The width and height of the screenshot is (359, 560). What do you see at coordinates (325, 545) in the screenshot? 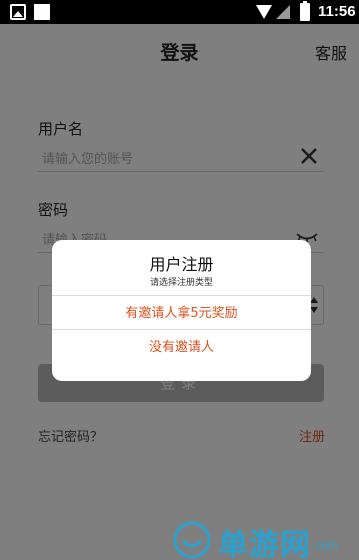
I see `watermark-suffix: .com` at bounding box center [325, 545].